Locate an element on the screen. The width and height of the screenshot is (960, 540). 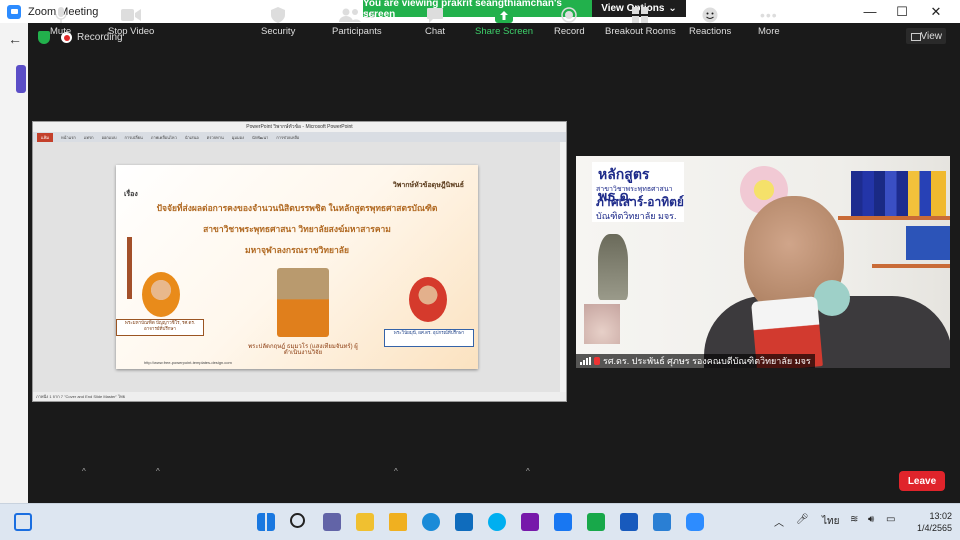
video-camera-icon is located at coordinates (131, 15).